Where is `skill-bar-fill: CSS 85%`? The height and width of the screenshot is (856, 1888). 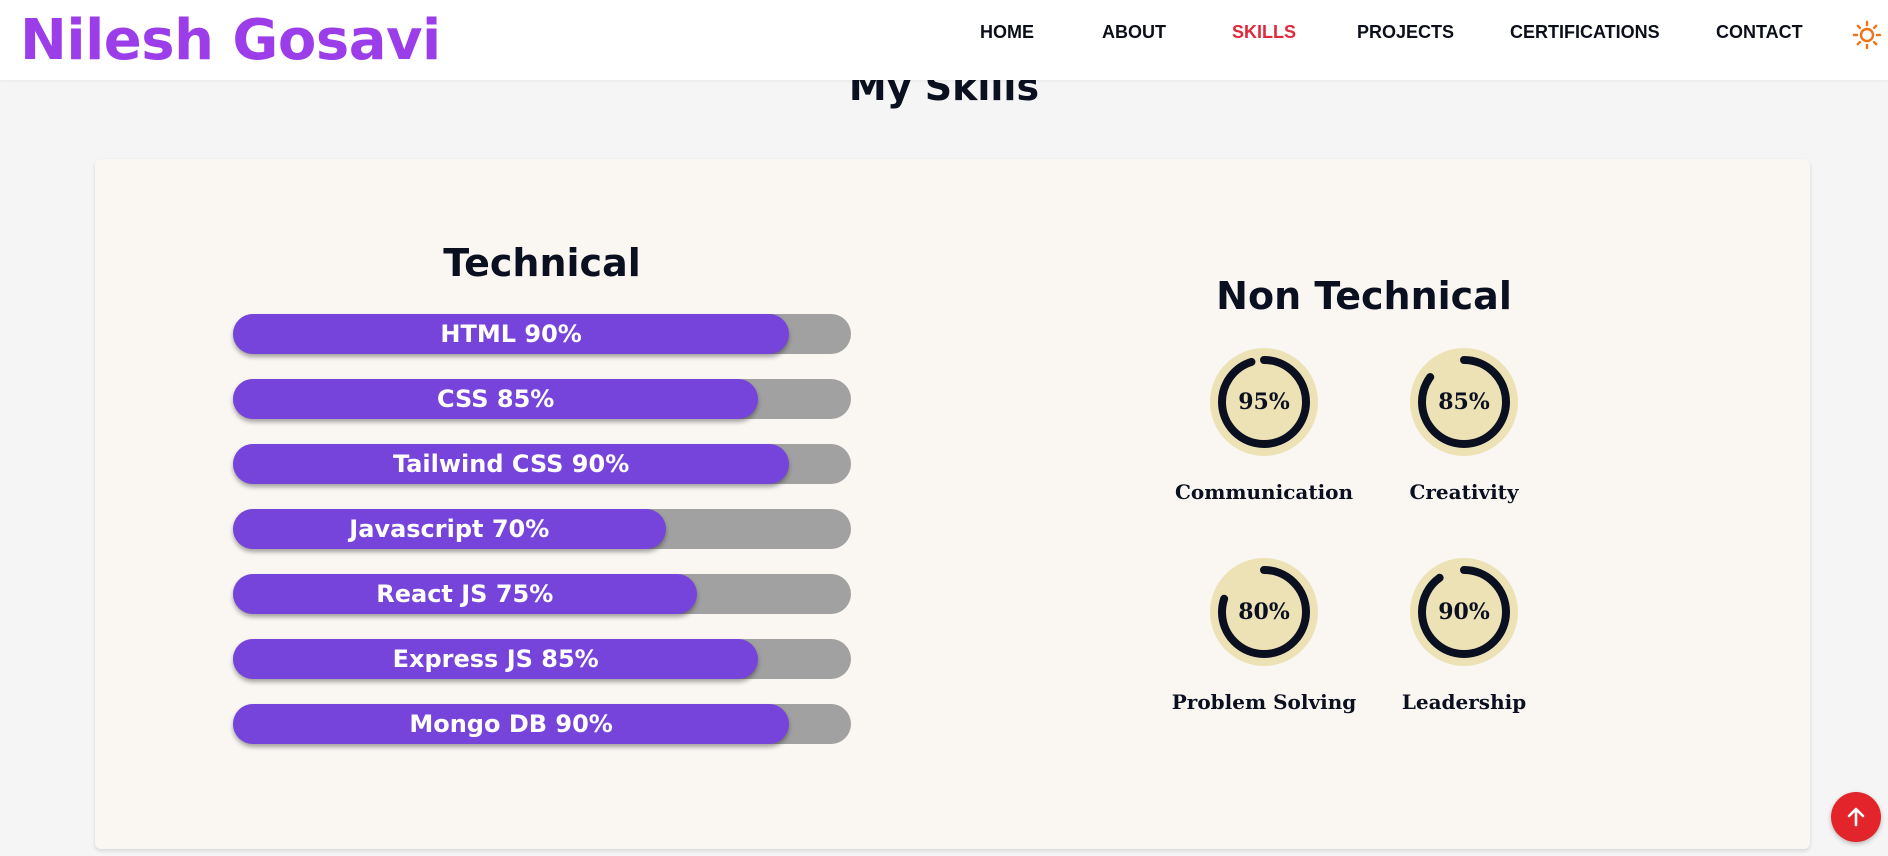
skill-bar-fill: CSS 85% is located at coordinates (496, 399).